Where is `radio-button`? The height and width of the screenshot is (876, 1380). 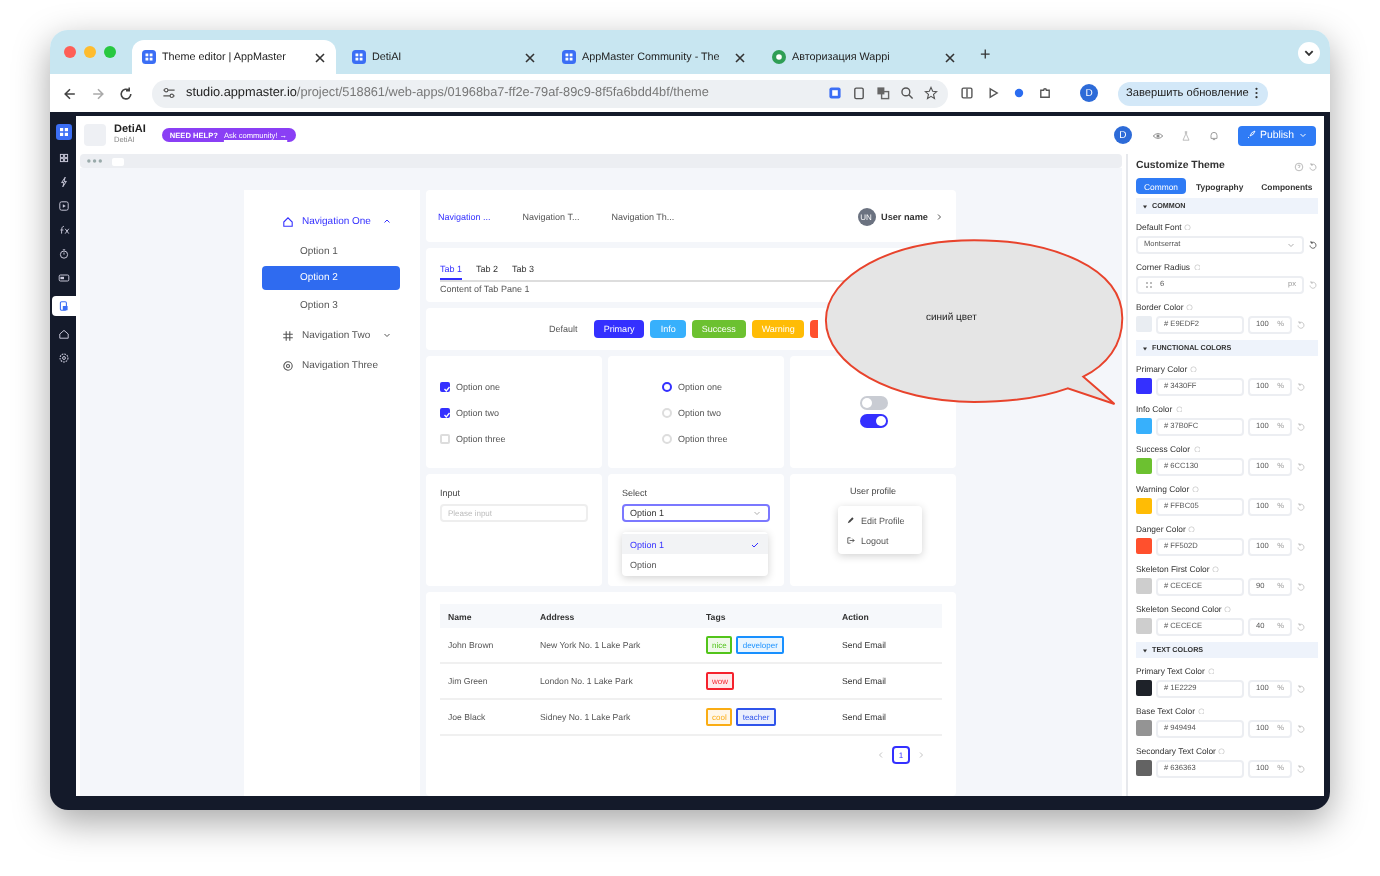 radio-button is located at coordinates (667, 386).